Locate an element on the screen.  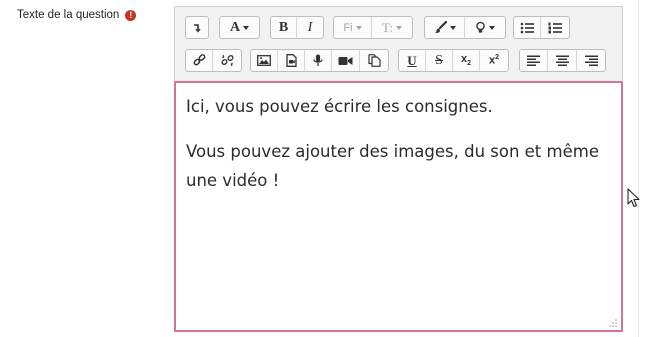
align-center-icon is located at coordinates (562, 60).